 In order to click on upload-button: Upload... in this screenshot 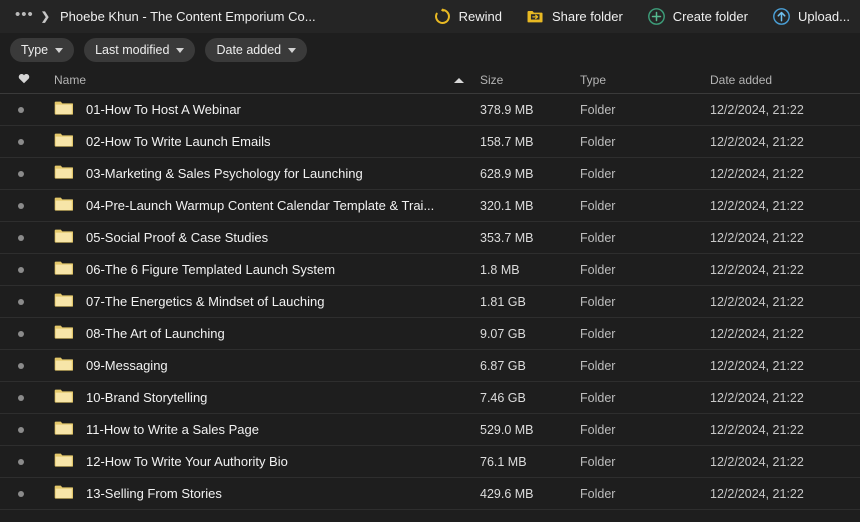, I will do `click(811, 16)`.